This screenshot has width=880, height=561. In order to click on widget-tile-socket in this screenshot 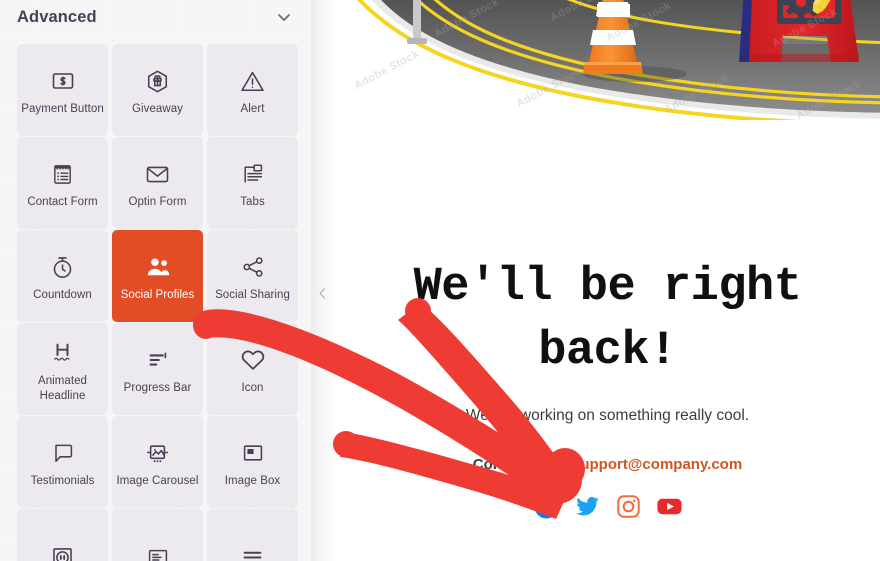, I will do `click(62, 535)`.